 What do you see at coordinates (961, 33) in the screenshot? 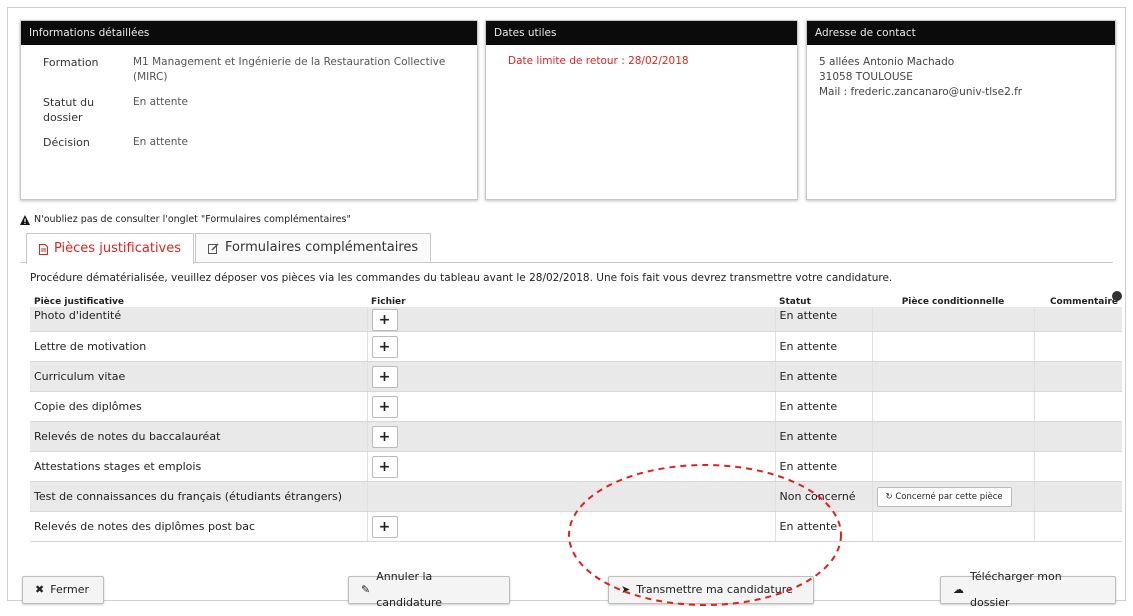
I see `contact-panel-title: Adresse de contact` at bounding box center [961, 33].